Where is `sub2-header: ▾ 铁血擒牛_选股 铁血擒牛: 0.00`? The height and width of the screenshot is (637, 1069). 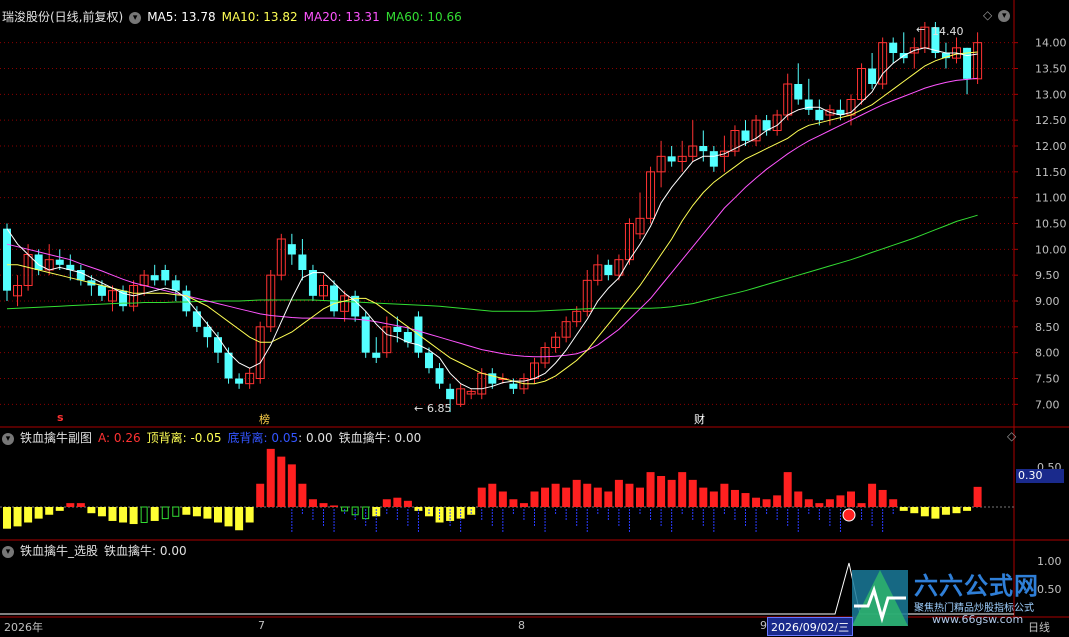
sub2-header: ▾ 铁血擒牛_选股 铁血擒牛: 0.00 is located at coordinates (97, 550).